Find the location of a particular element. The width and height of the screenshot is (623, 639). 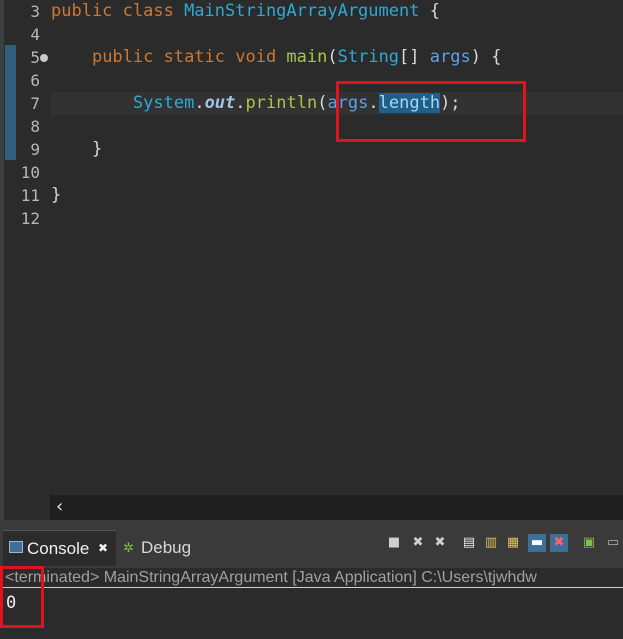

code-line: } is located at coordinates (337, 195).